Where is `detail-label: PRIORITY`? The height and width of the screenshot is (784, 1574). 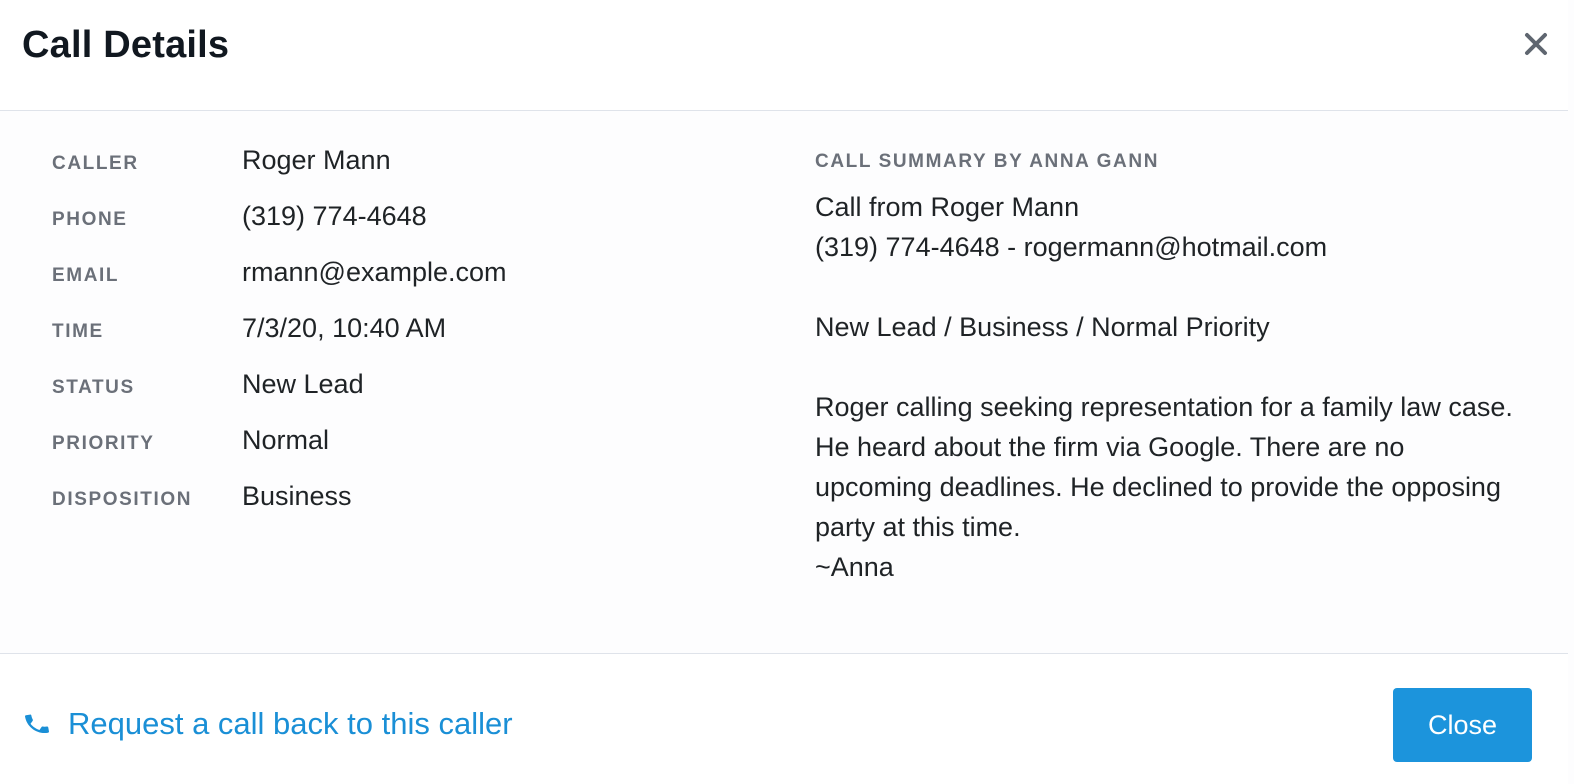 detail-label: PRIORITY is located at coordinates (103, 443).